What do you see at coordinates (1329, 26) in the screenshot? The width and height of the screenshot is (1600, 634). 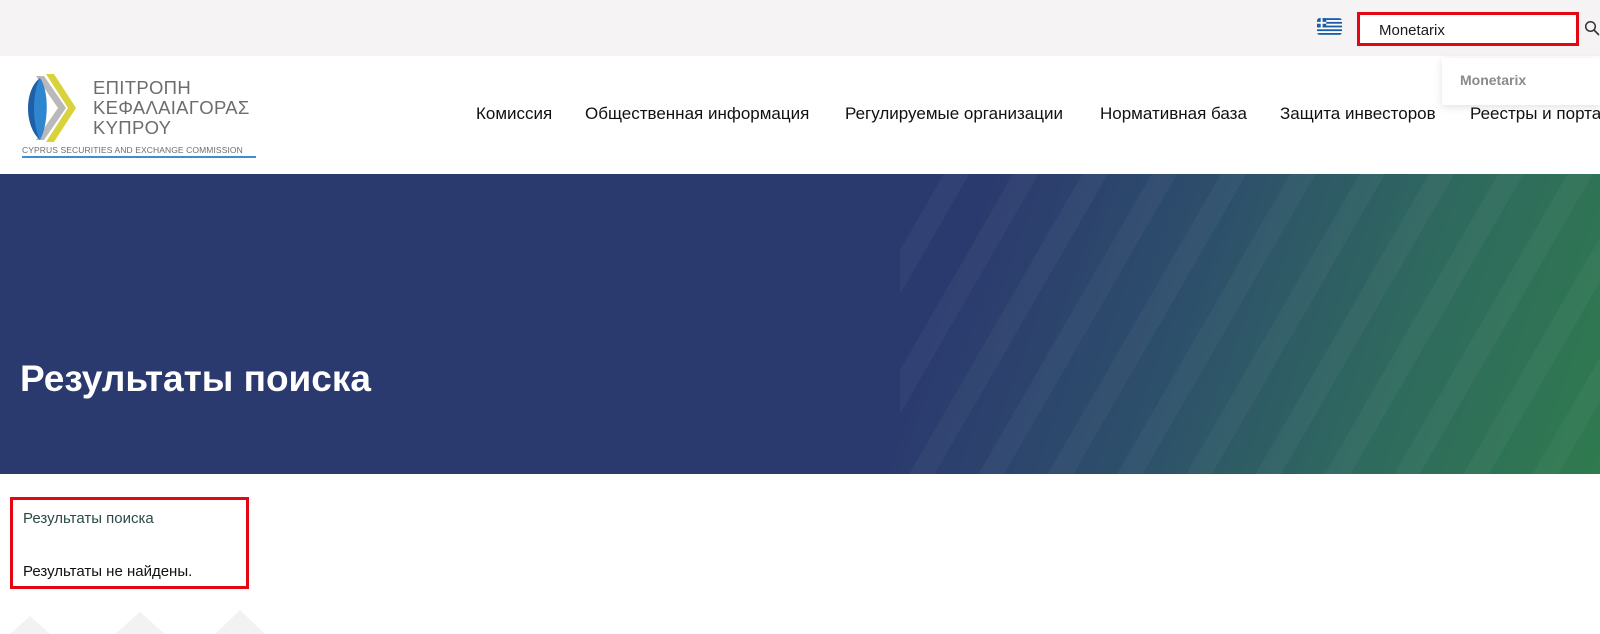 I see `greek-flag-icon` at bounding box center [1329, 26].